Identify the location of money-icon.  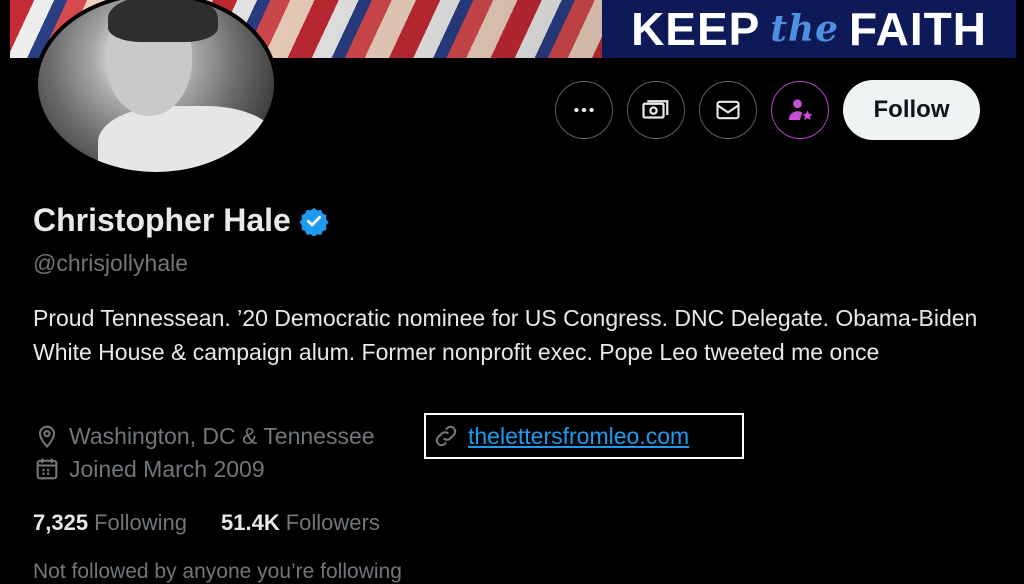
(655, 109).